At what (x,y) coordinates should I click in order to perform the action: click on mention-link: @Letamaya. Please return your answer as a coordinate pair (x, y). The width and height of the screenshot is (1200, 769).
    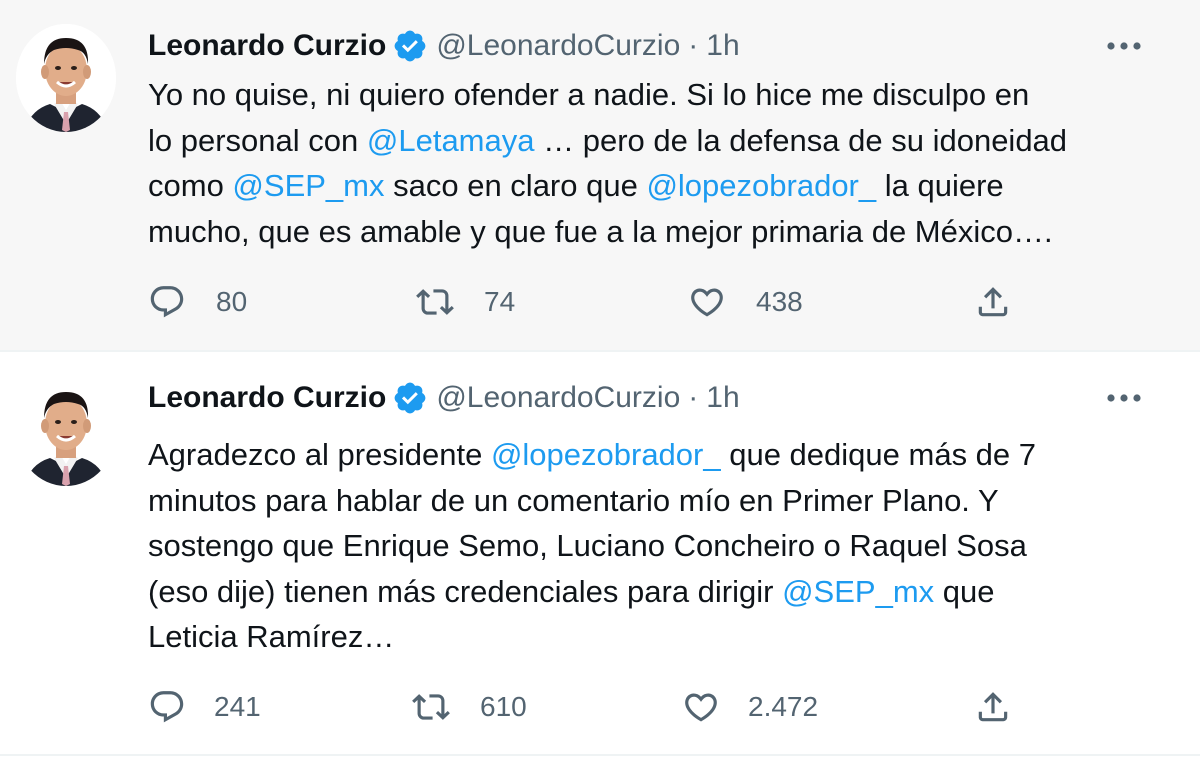
    Looking at the image, I should click on (451, 140).